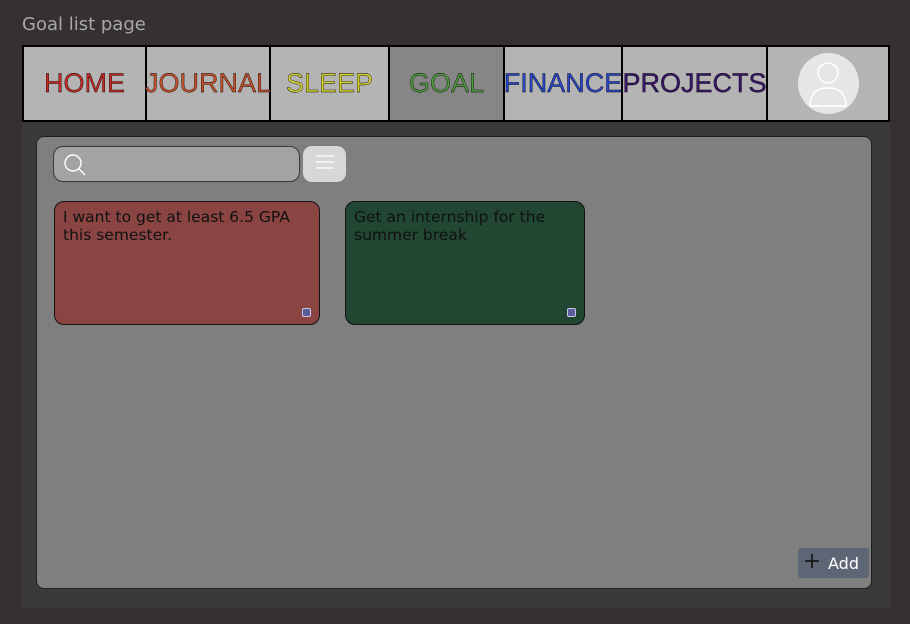 The width and height of the screenshot is (910, 624). What do you see at coordinates (85, 83) in the screenshot?
I see `tab-home: HOME` at bounding box center [85, 83].